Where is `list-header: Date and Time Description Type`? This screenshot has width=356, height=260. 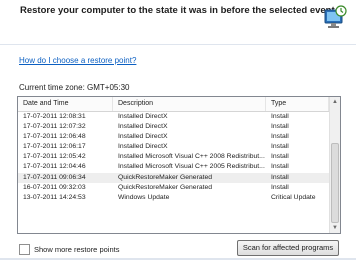 list-header: Date and Time Description Type is located at coordinates (179, 104).